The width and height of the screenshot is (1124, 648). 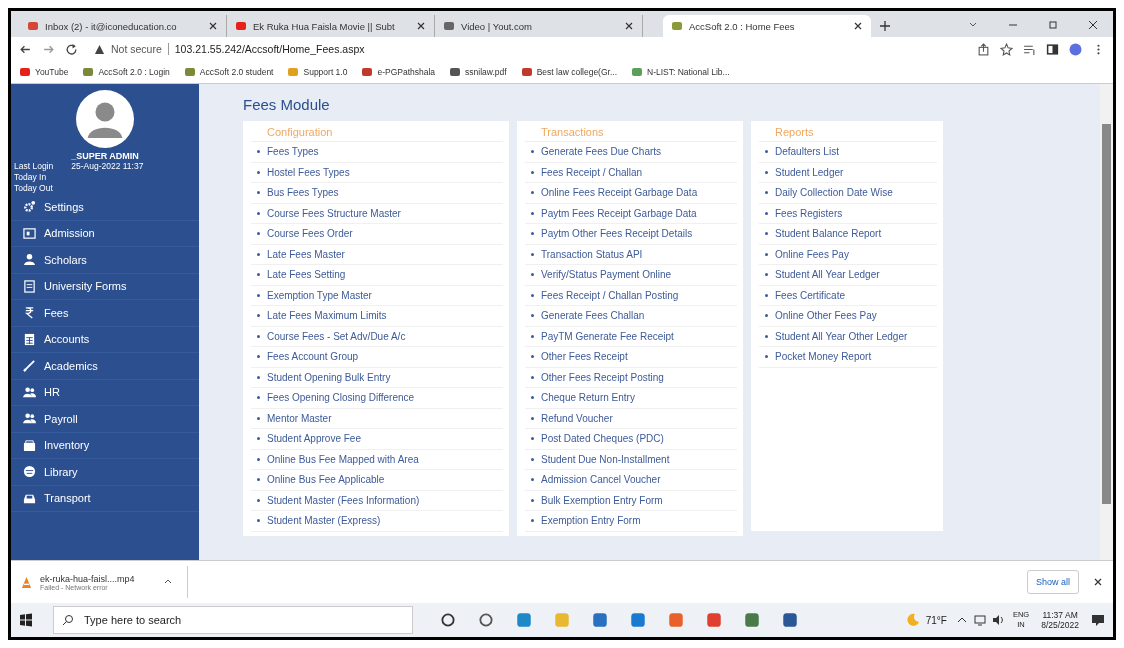 I want to click on avatar-icon, so click(x=1075, y=49).